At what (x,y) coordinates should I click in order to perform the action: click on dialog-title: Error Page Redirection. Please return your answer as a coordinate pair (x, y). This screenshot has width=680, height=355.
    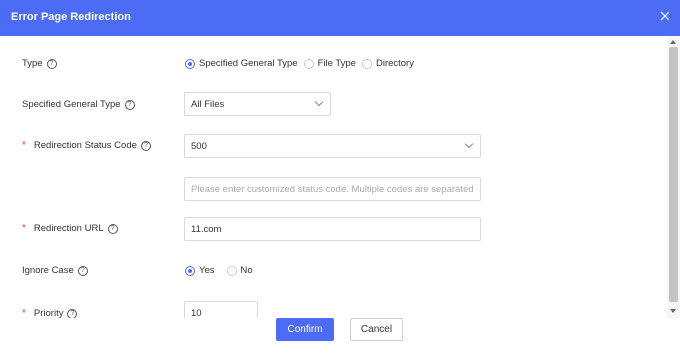
    Looking at the image, I should click on (71, 17).